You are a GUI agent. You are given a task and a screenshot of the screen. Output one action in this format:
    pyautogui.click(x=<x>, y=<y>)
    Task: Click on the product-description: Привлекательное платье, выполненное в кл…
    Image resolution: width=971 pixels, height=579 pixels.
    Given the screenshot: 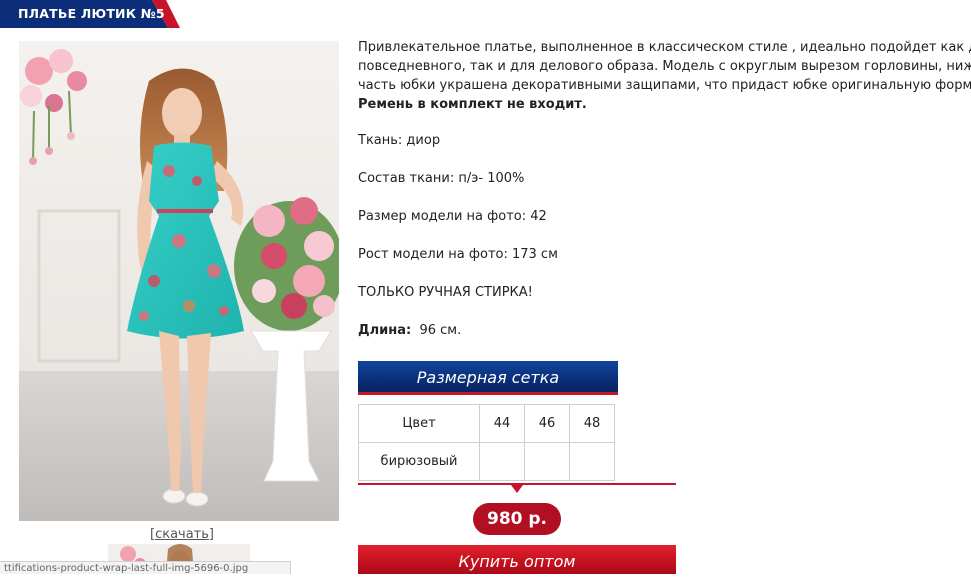 What is the action you would take?
    pyautogui.click(x=664, y=76)
    